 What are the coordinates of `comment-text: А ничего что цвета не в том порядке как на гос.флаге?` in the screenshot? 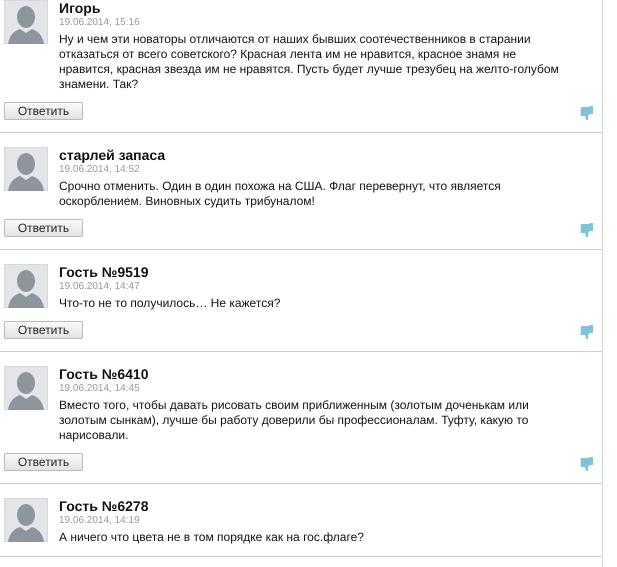 It's located at (212, 537).